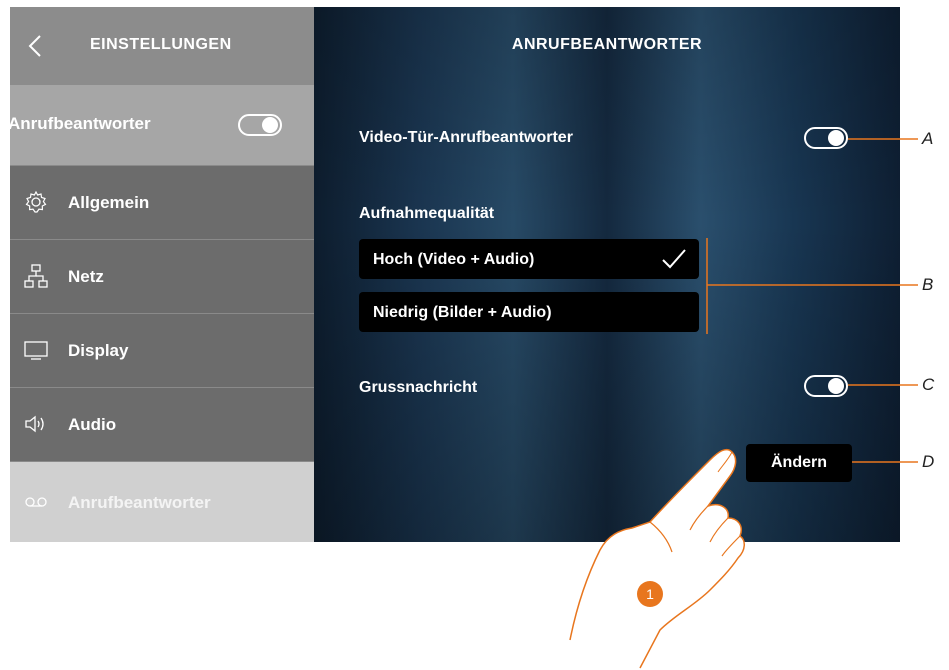 Image resolution: width=949 pixels, height=670 pixels. I want to click on quality-option-high: Hoch (Video + Audio), so click(529, 259).